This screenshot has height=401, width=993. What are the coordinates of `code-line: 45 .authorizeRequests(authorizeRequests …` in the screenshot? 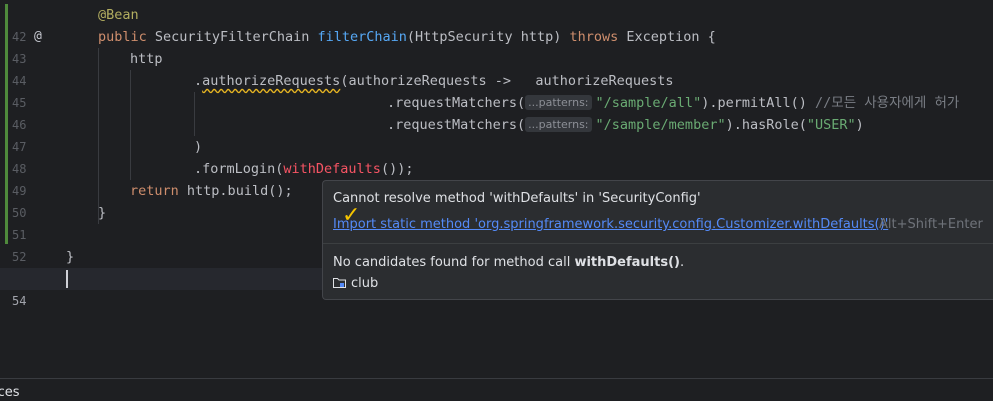 It's located at (496, 90).